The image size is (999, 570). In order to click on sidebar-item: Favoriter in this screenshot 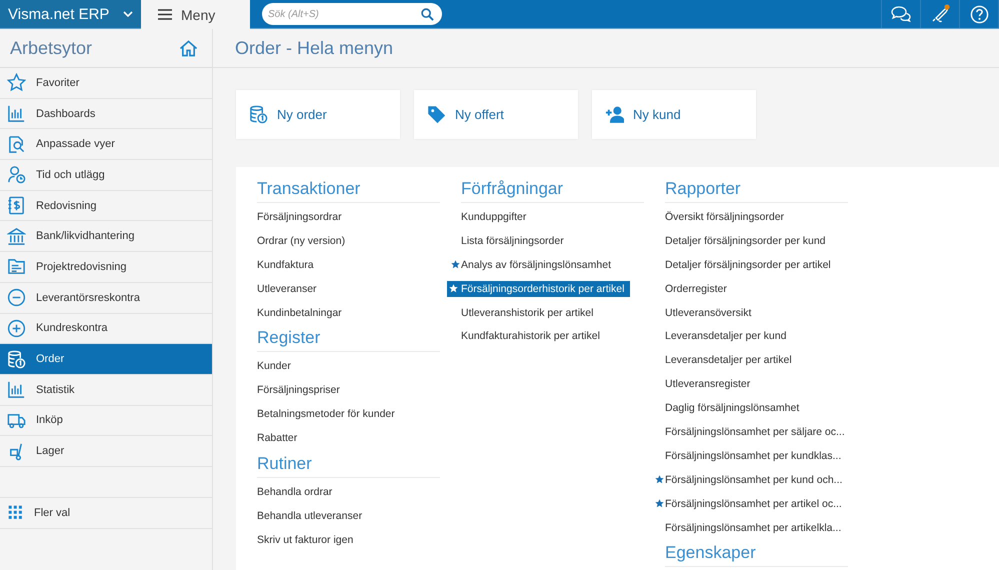, I will do `click(106, 83)`.